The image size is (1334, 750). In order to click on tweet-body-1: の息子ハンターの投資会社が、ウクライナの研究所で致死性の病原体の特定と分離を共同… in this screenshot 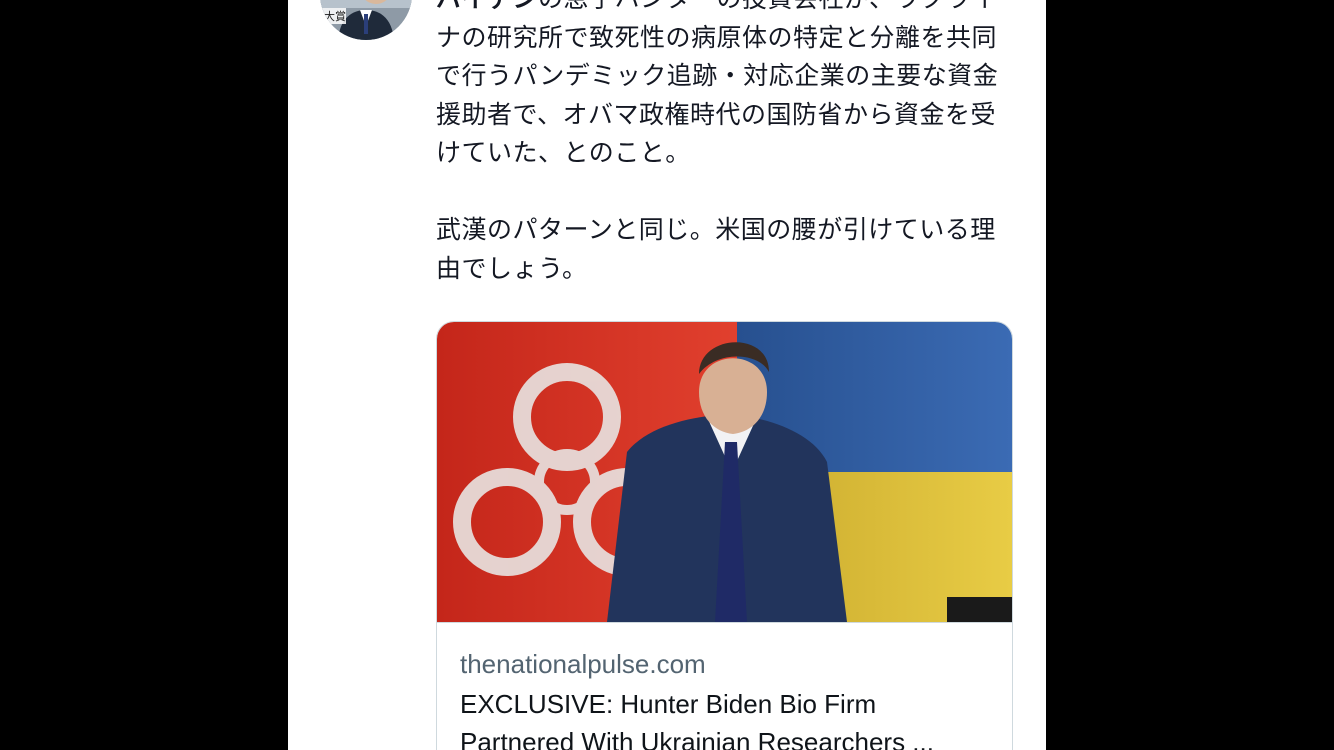, I will do `click(717, 83)`.